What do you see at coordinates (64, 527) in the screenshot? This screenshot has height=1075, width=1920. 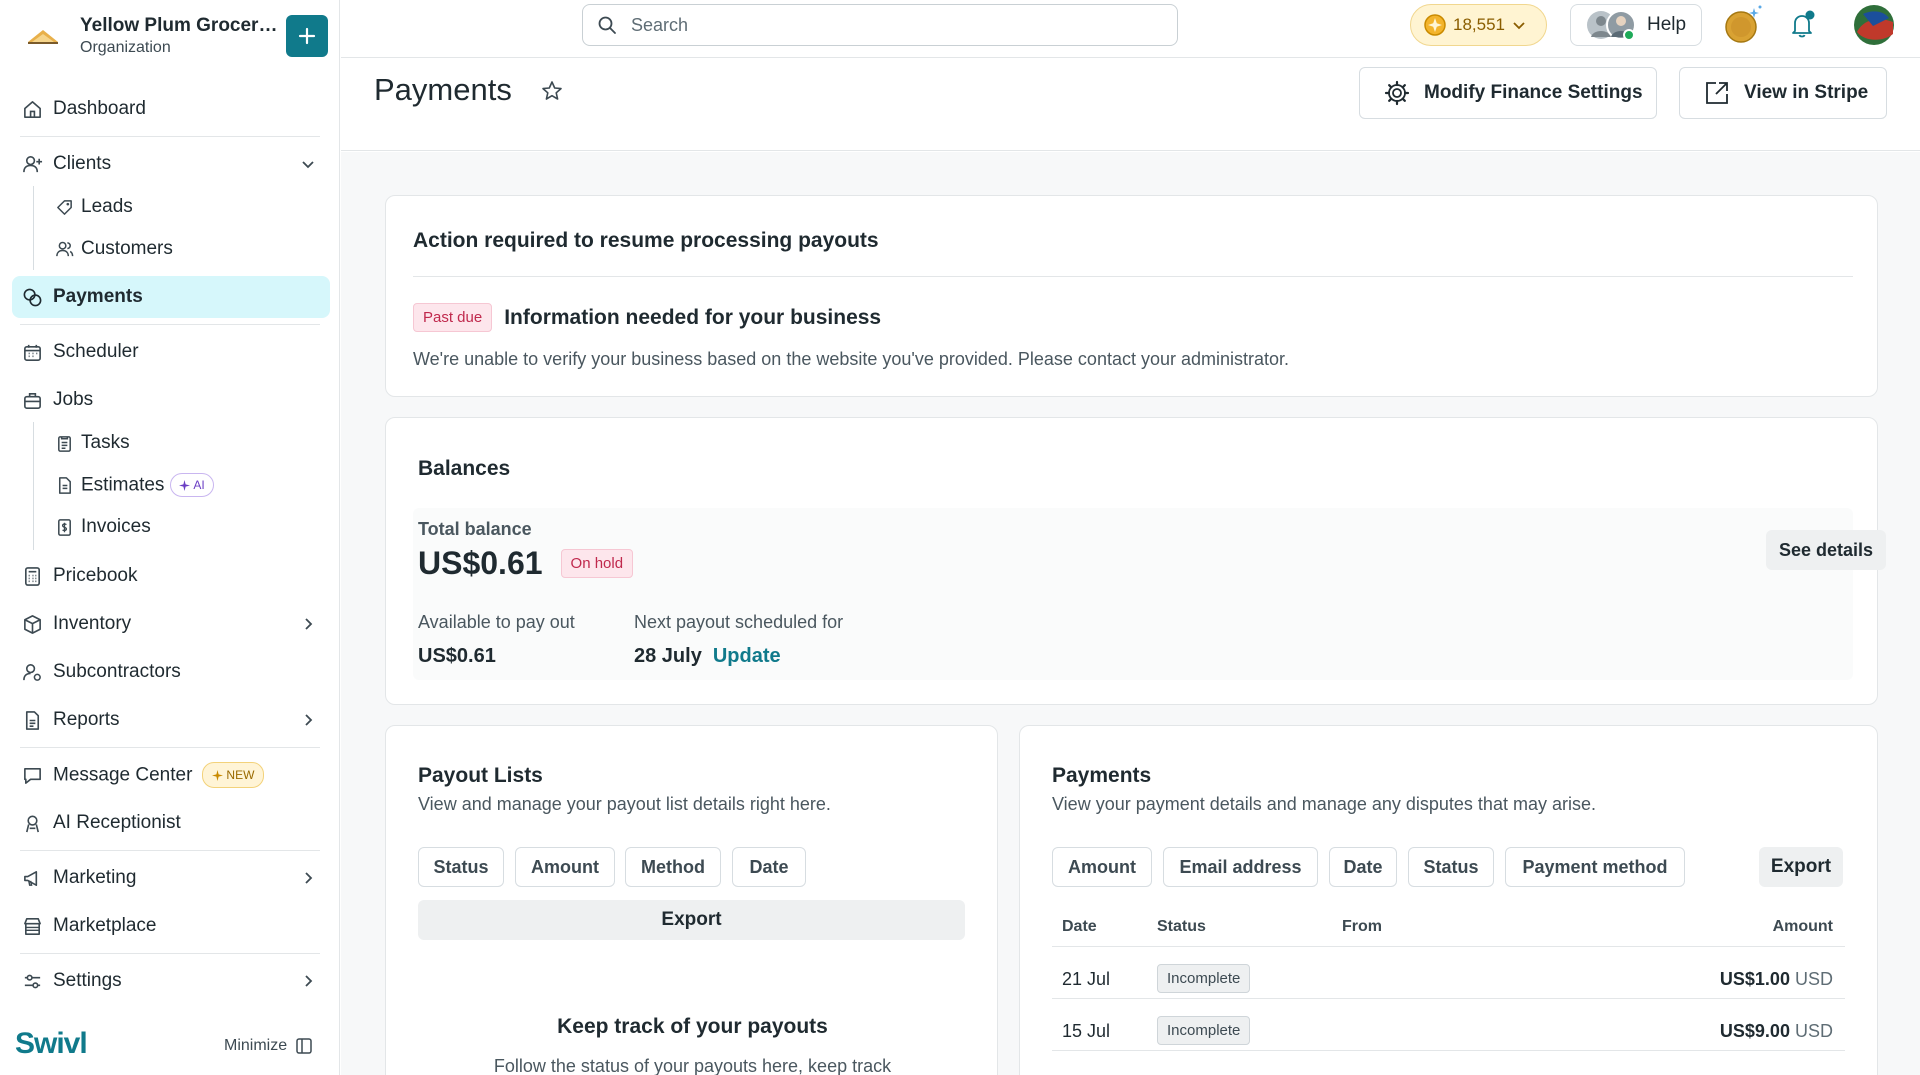 I see `invoice-icon` at bounding box center [64, 527].